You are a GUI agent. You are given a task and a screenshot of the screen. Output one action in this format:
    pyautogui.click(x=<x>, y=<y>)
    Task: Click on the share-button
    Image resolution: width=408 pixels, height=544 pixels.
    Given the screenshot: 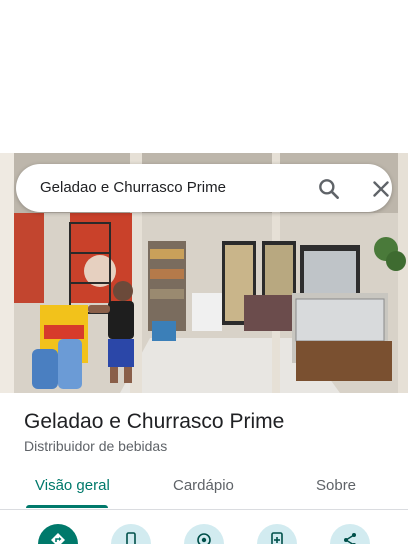 What is the action you would take?
    pyautogui.click(x=350, y=534)
    